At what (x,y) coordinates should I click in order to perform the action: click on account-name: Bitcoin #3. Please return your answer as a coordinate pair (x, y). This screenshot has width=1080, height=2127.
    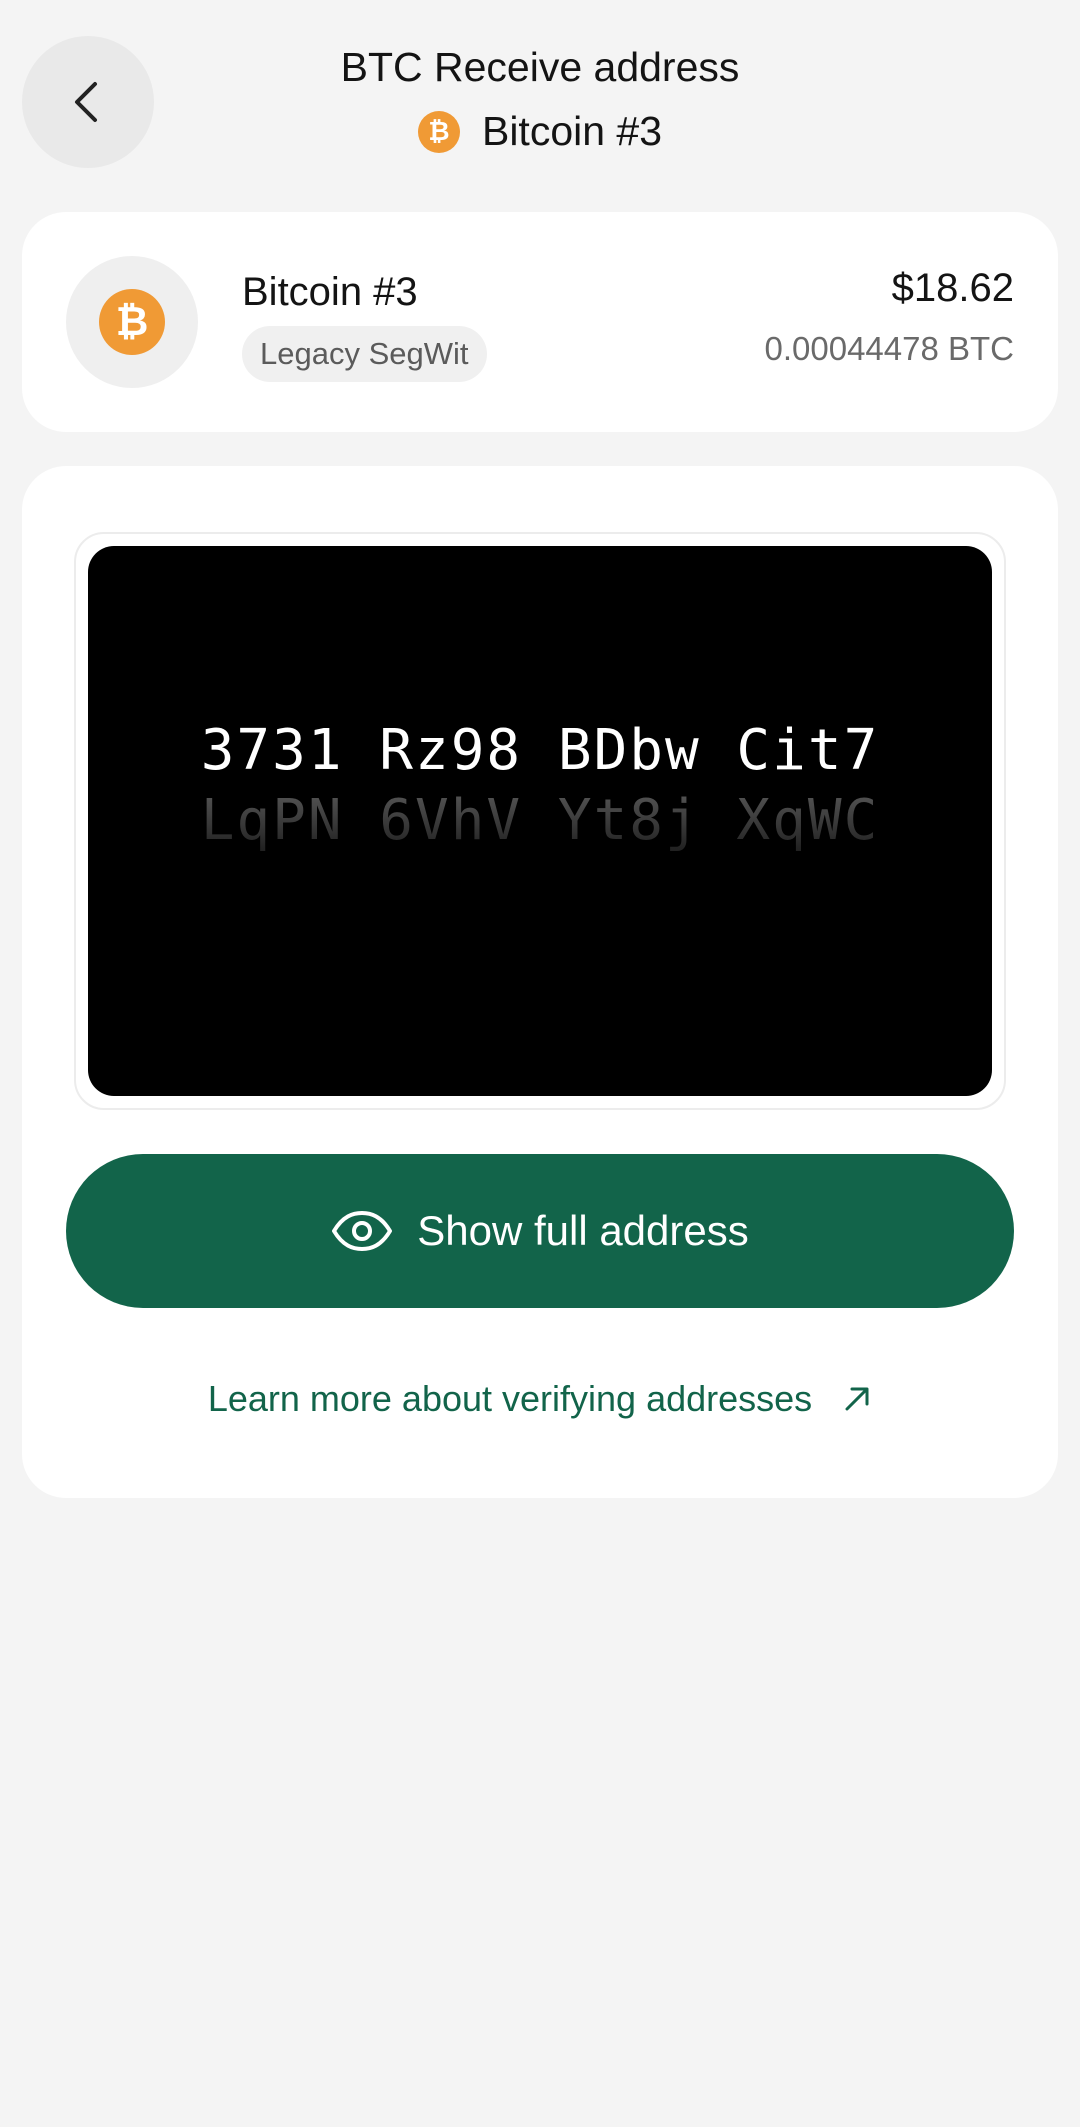
    Looking at the image, I should click on (330, 292).